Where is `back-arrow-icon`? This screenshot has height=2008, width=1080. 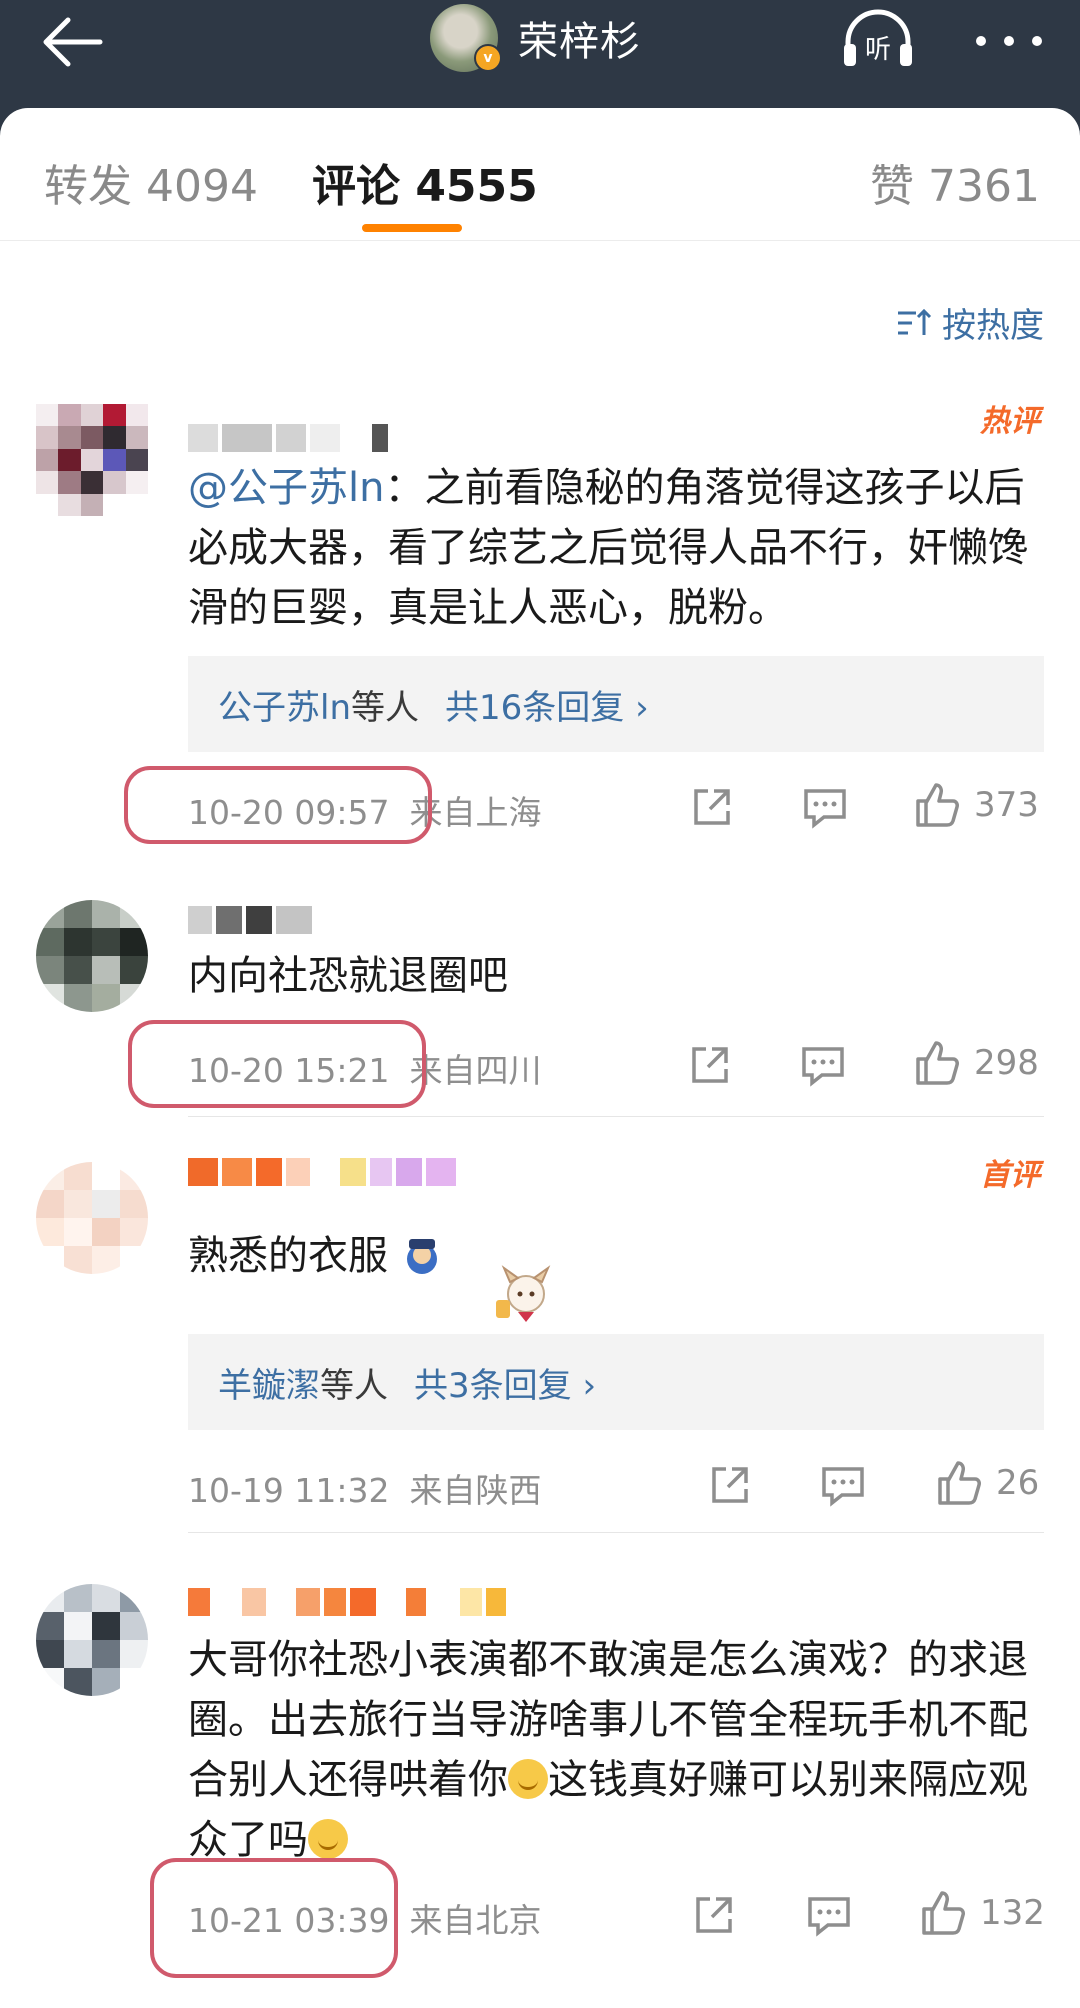 back-arrow-icon is located at coordinates (73, 42).